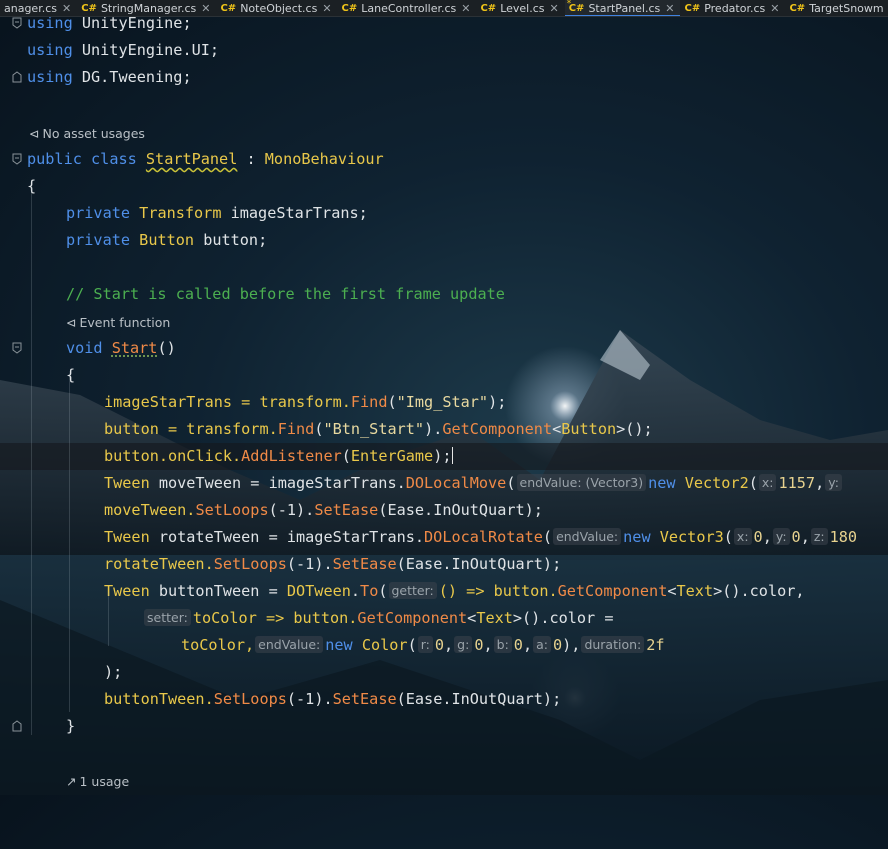  What do you see at coordinates (355, 591) in the screenshot?
I see `punctuation: .` at bounding box center [355, 591].